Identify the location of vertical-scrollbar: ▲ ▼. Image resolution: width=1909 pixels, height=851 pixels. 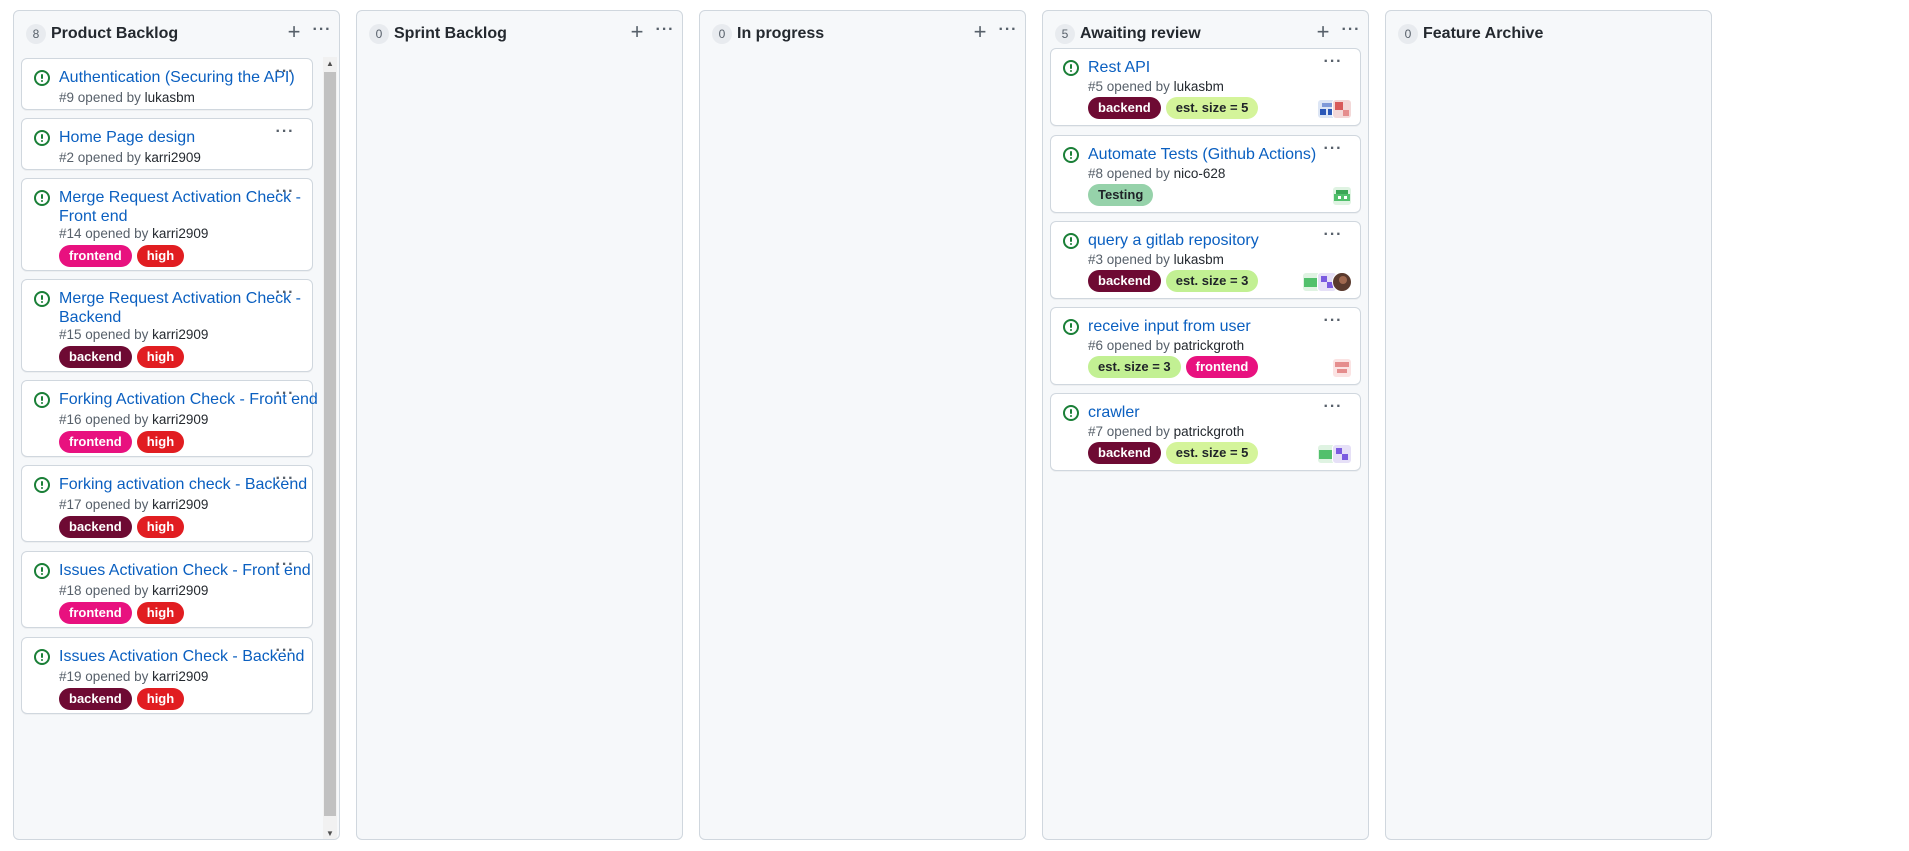
(330, 448).